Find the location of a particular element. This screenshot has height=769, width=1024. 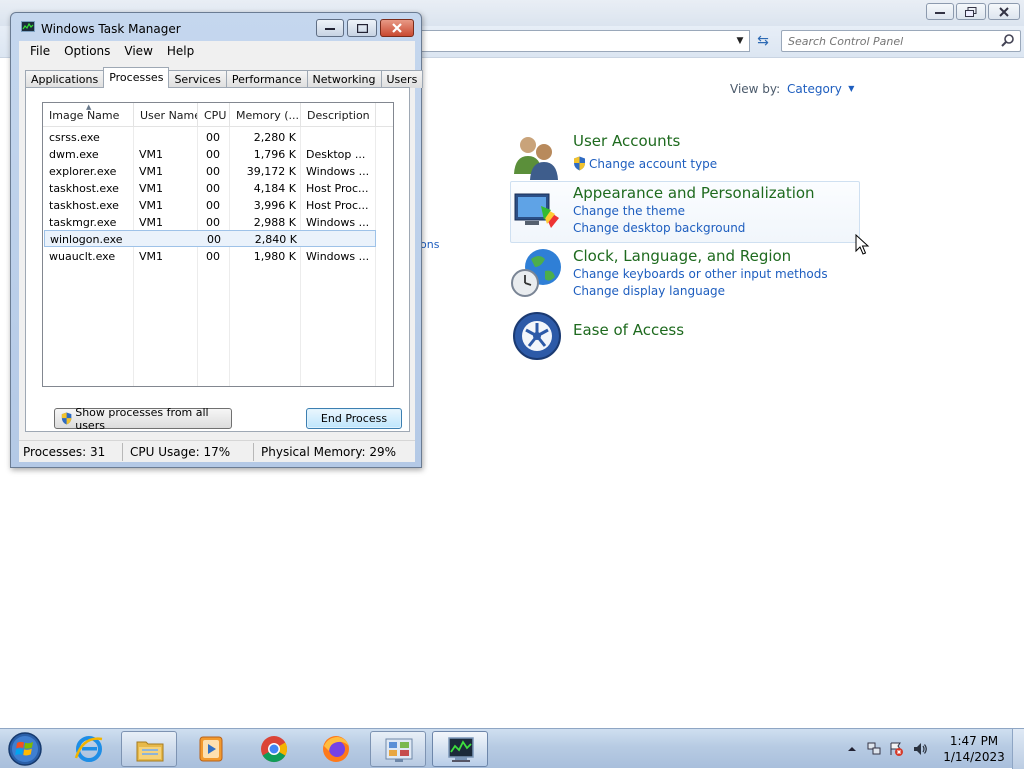

tab-applications: Applications is located at coordinates (65, 79).